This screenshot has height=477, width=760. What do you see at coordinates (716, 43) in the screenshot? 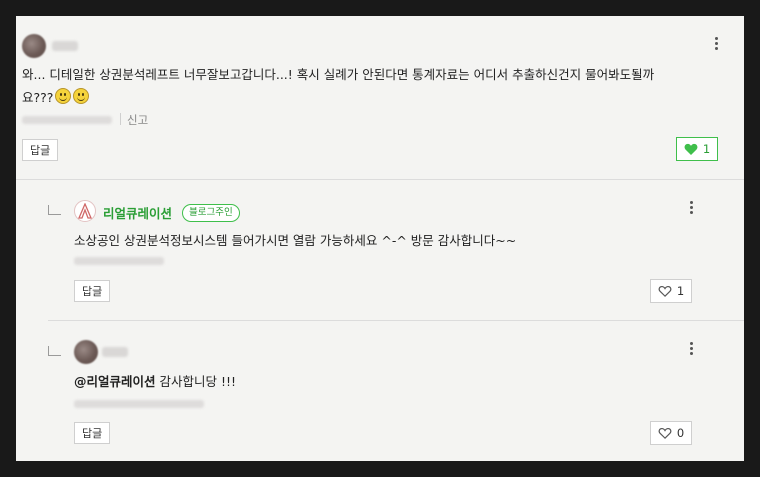
I see `comment-more-icon` at bounding box center [716, 43].